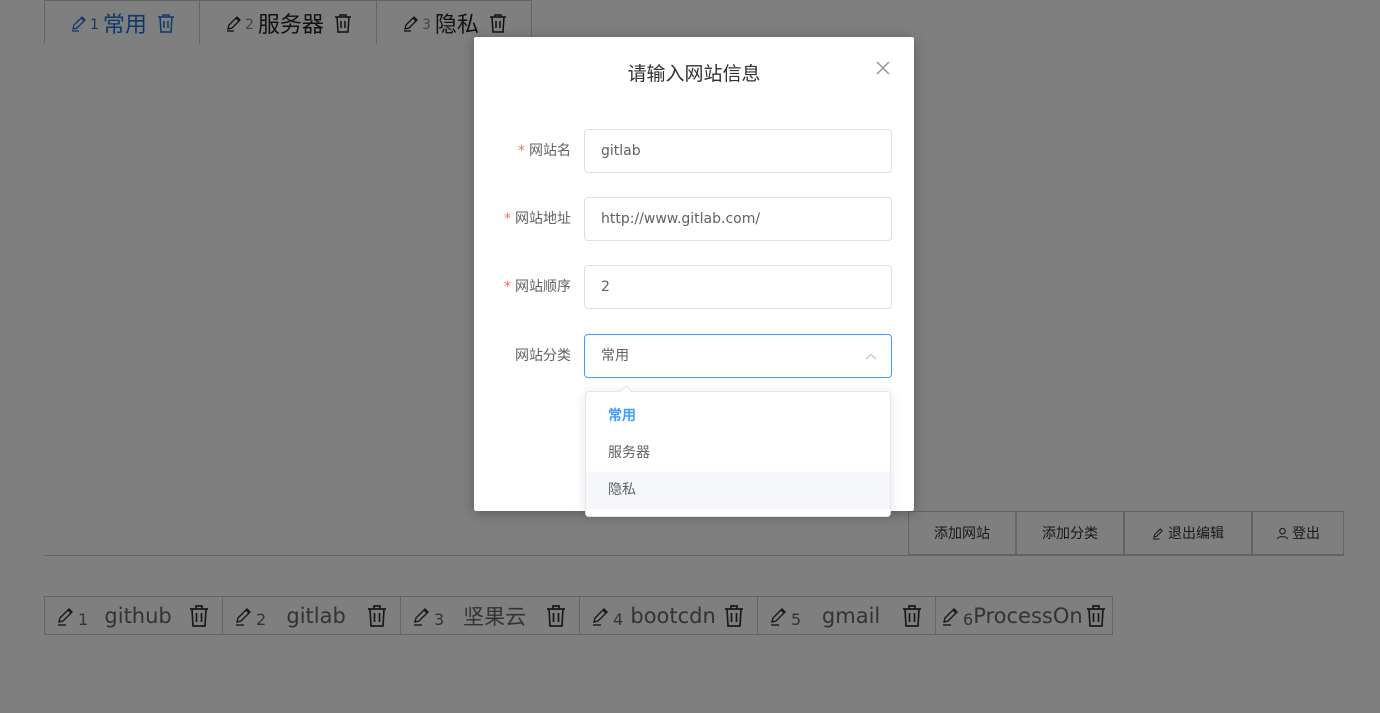 Image resolution: width=1380 pixels, height=713 pixels. What do you see at coordinates (738, 219) in the screenshot?
I see `site-url-input: http://www.gitlab.com/` at bounding box center [738, 219].